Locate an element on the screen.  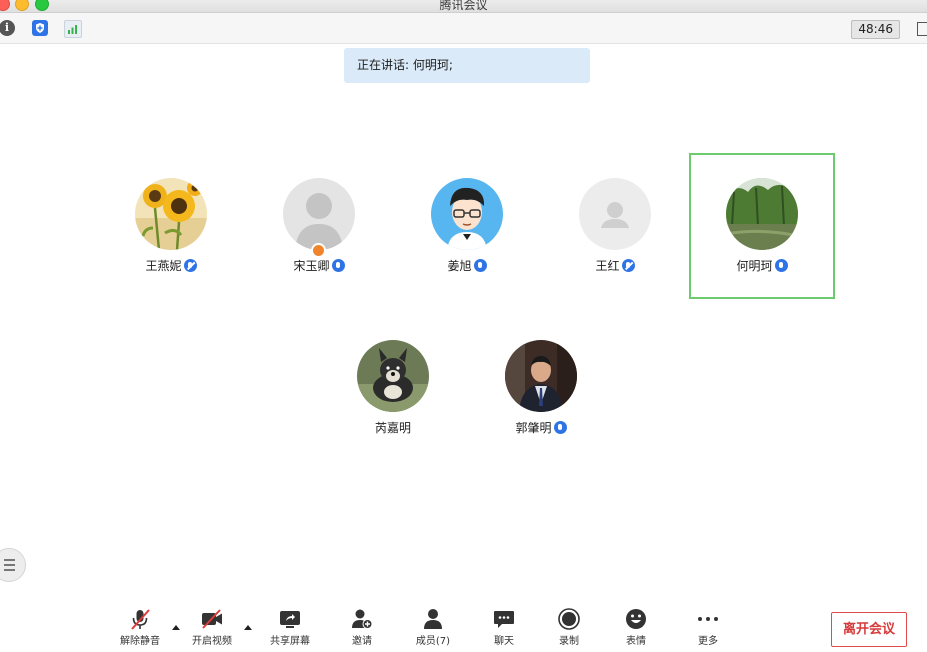
window-title: 腾讯会议 is located at coordinates (463, 6).